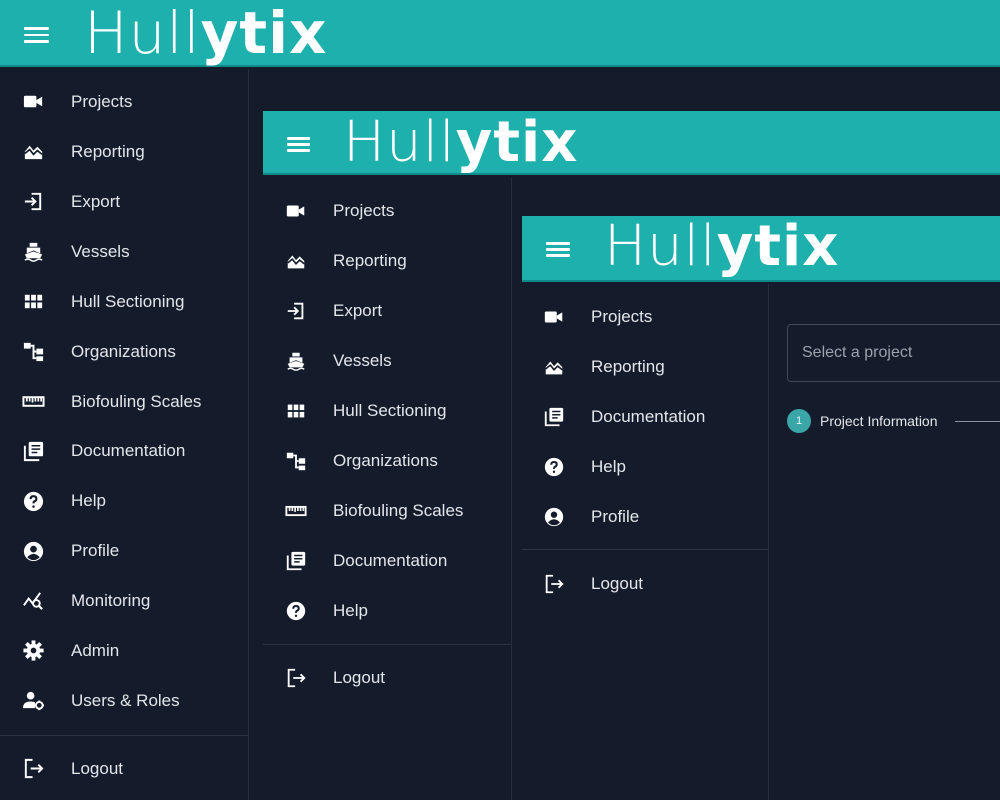 The image size is (1000, 800). What do you see at coordinates (554, 584) in the screenshot?
I see `logout-icon` at bounding box center [554, 584].